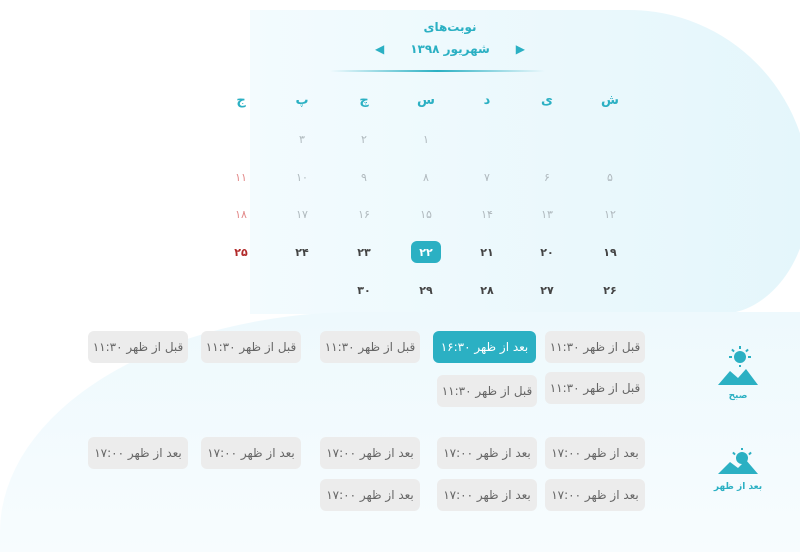 This screenshot has width=800, height=552. I want to click on calendar-day: ۳, so click(302, 139).